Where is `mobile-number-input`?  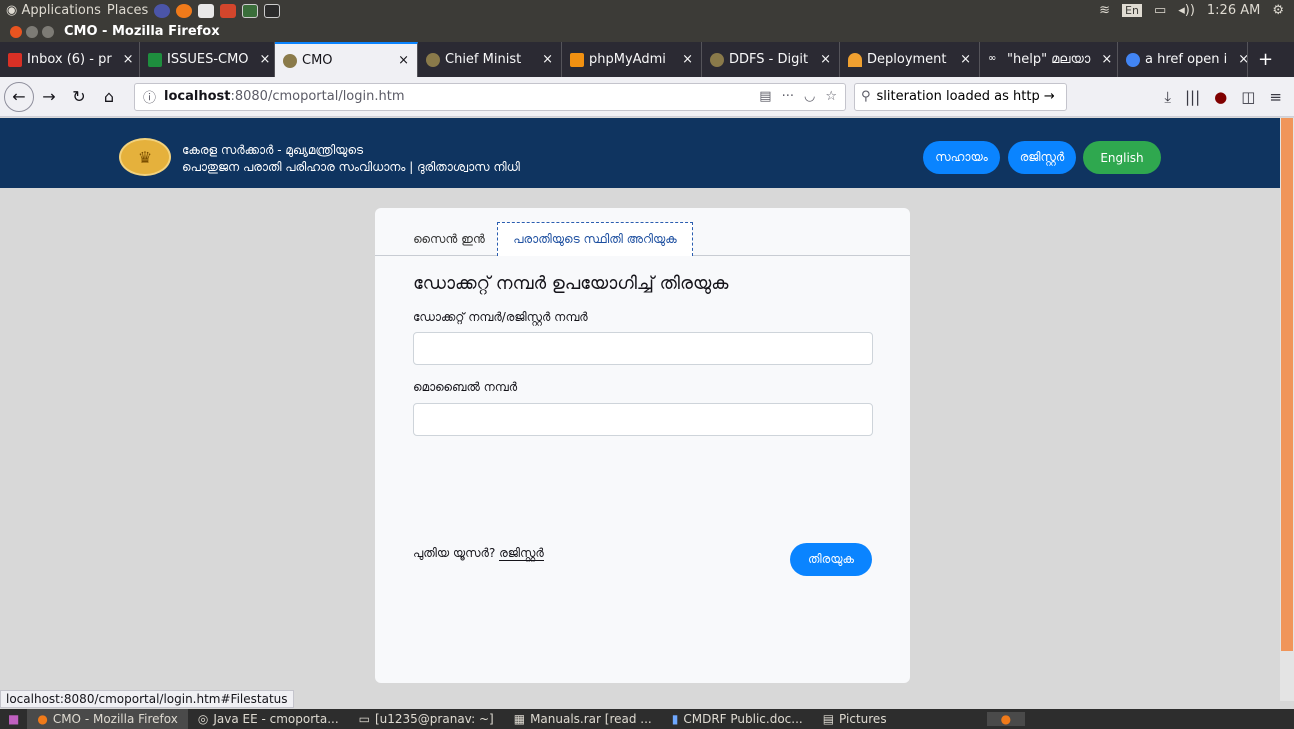 mobile-number-input is located at coordinates (643, 419).